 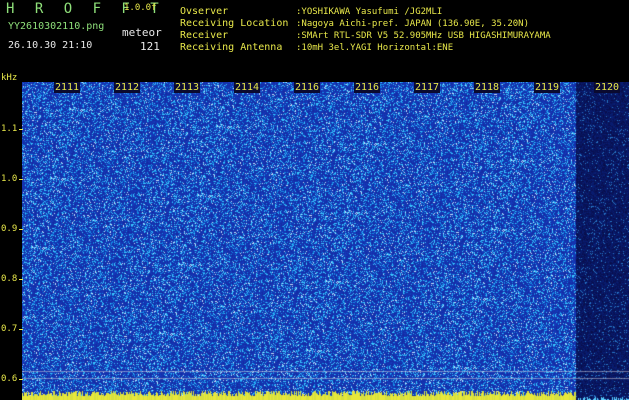 I want to click on info-label-location: Receiving Location, so click(x=234, y=23).